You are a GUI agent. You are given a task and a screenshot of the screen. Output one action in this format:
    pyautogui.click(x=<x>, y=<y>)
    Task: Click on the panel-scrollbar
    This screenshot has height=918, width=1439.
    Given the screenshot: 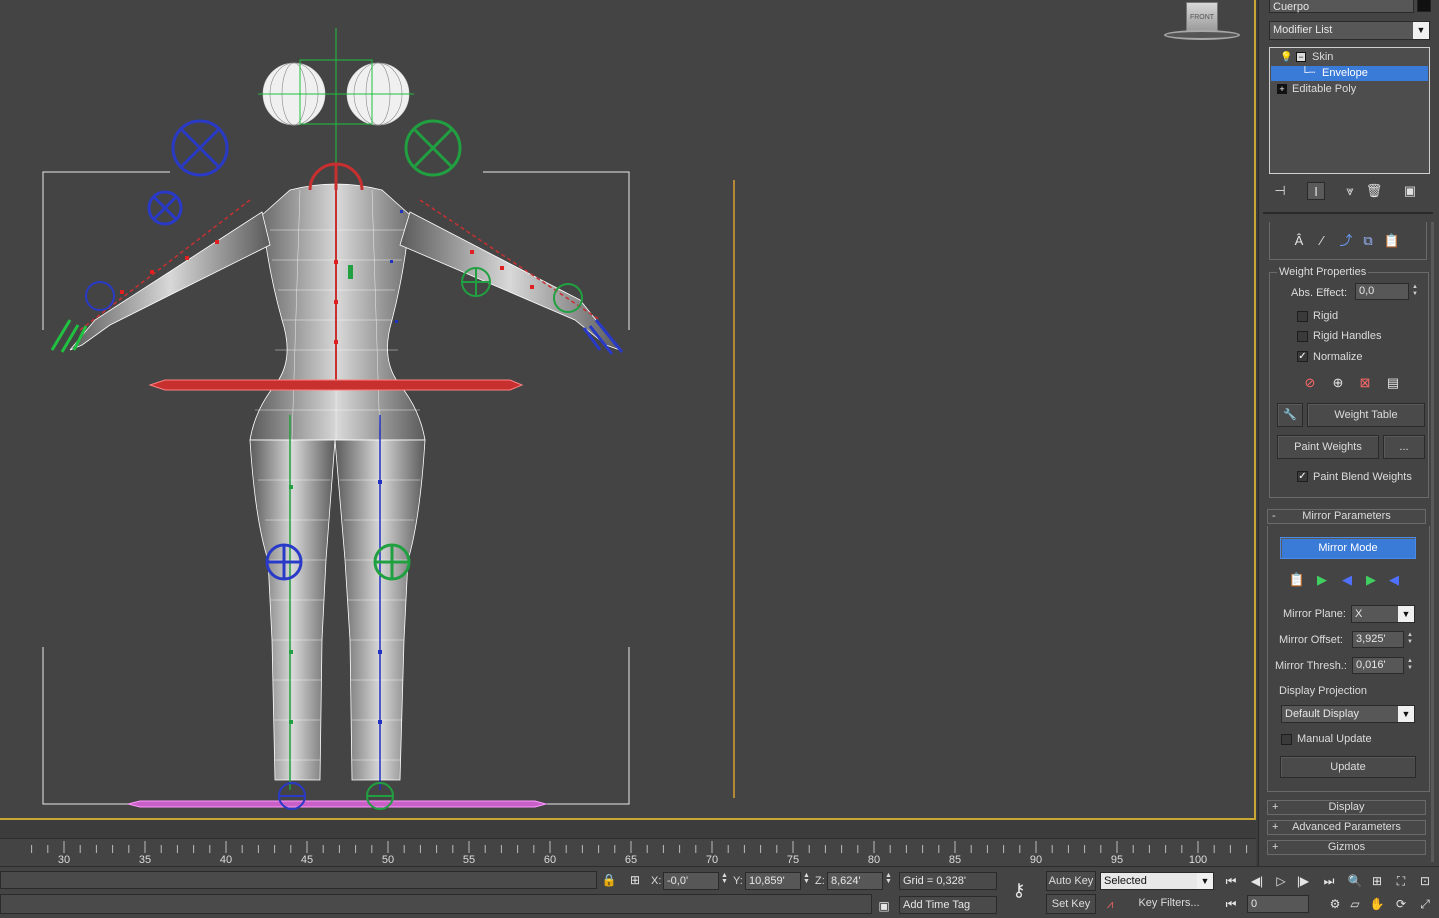 What is the action you would take?
    pyautogui.click(x=1432, y=542)
    